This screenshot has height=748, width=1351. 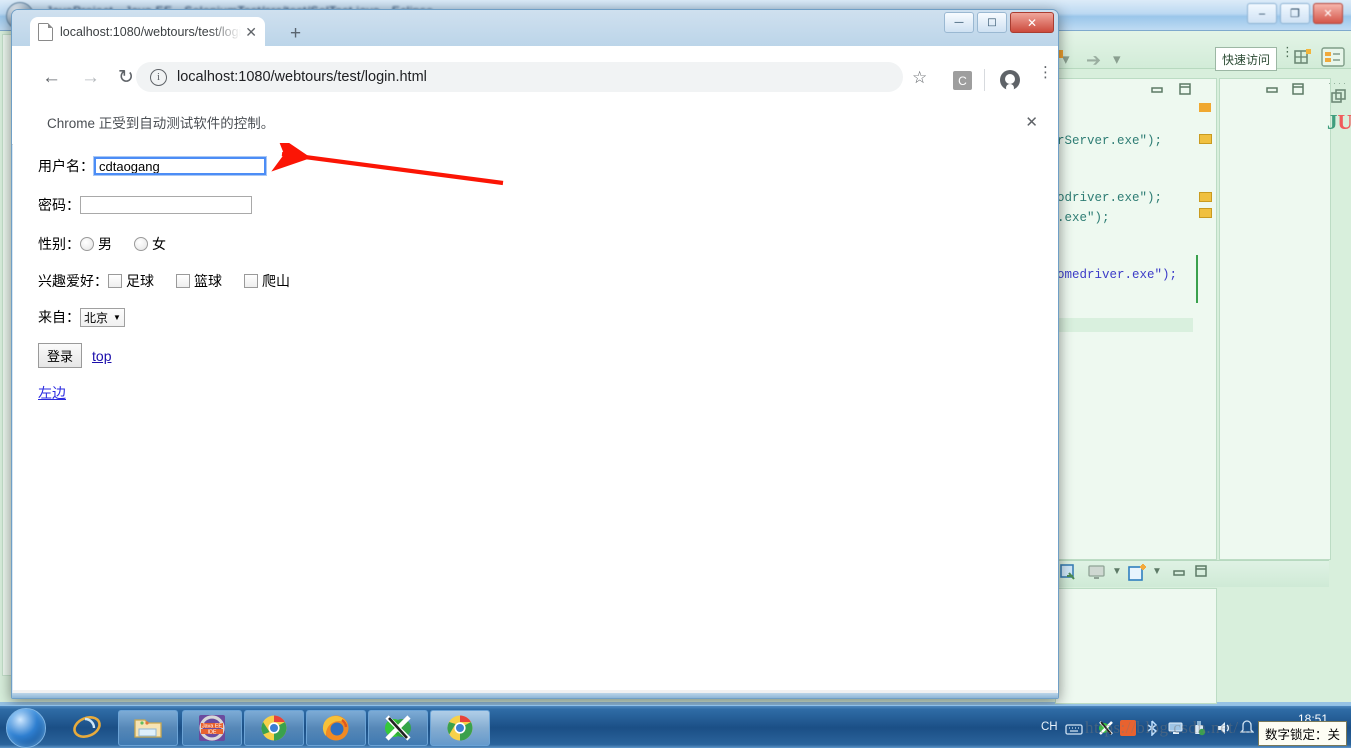 I want to click on chrome-minimize-button: —, so click(x=959, y=22).